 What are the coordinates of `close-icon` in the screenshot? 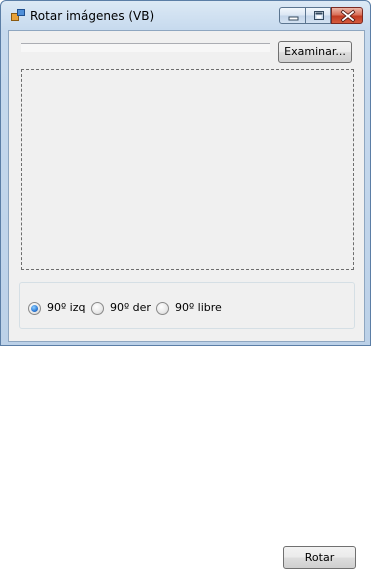 It's located at (348, 16).